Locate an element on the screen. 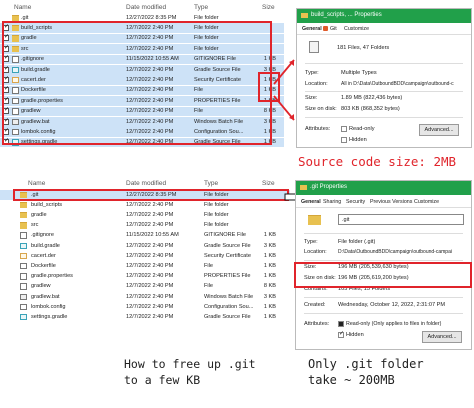 This screenshot has width=474, height=408. git-hidden-checkbox: ✓ is located at coordinates (341, 334).